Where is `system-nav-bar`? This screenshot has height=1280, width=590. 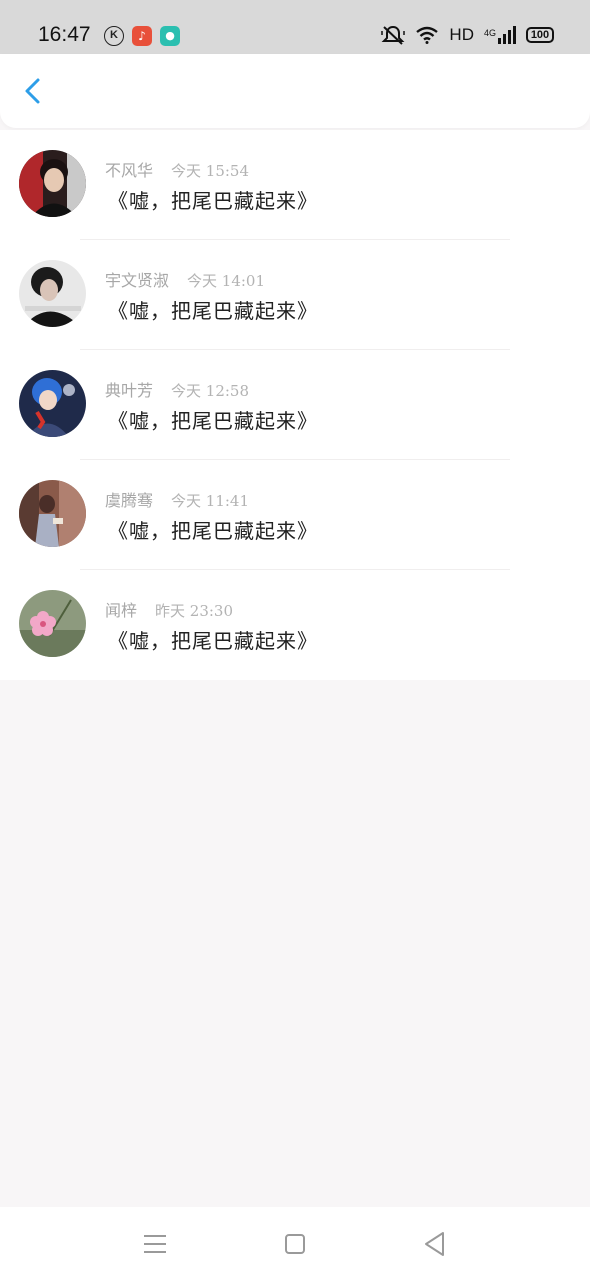
system-nav-bar is located at coordinates (295, 1243).